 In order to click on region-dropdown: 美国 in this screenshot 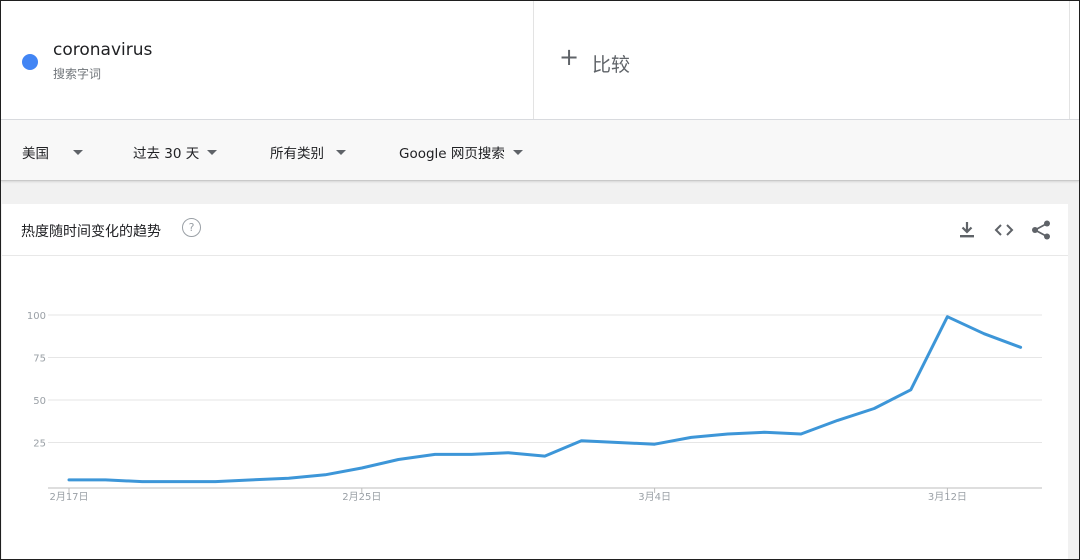, I will do `click(52, 152)`.